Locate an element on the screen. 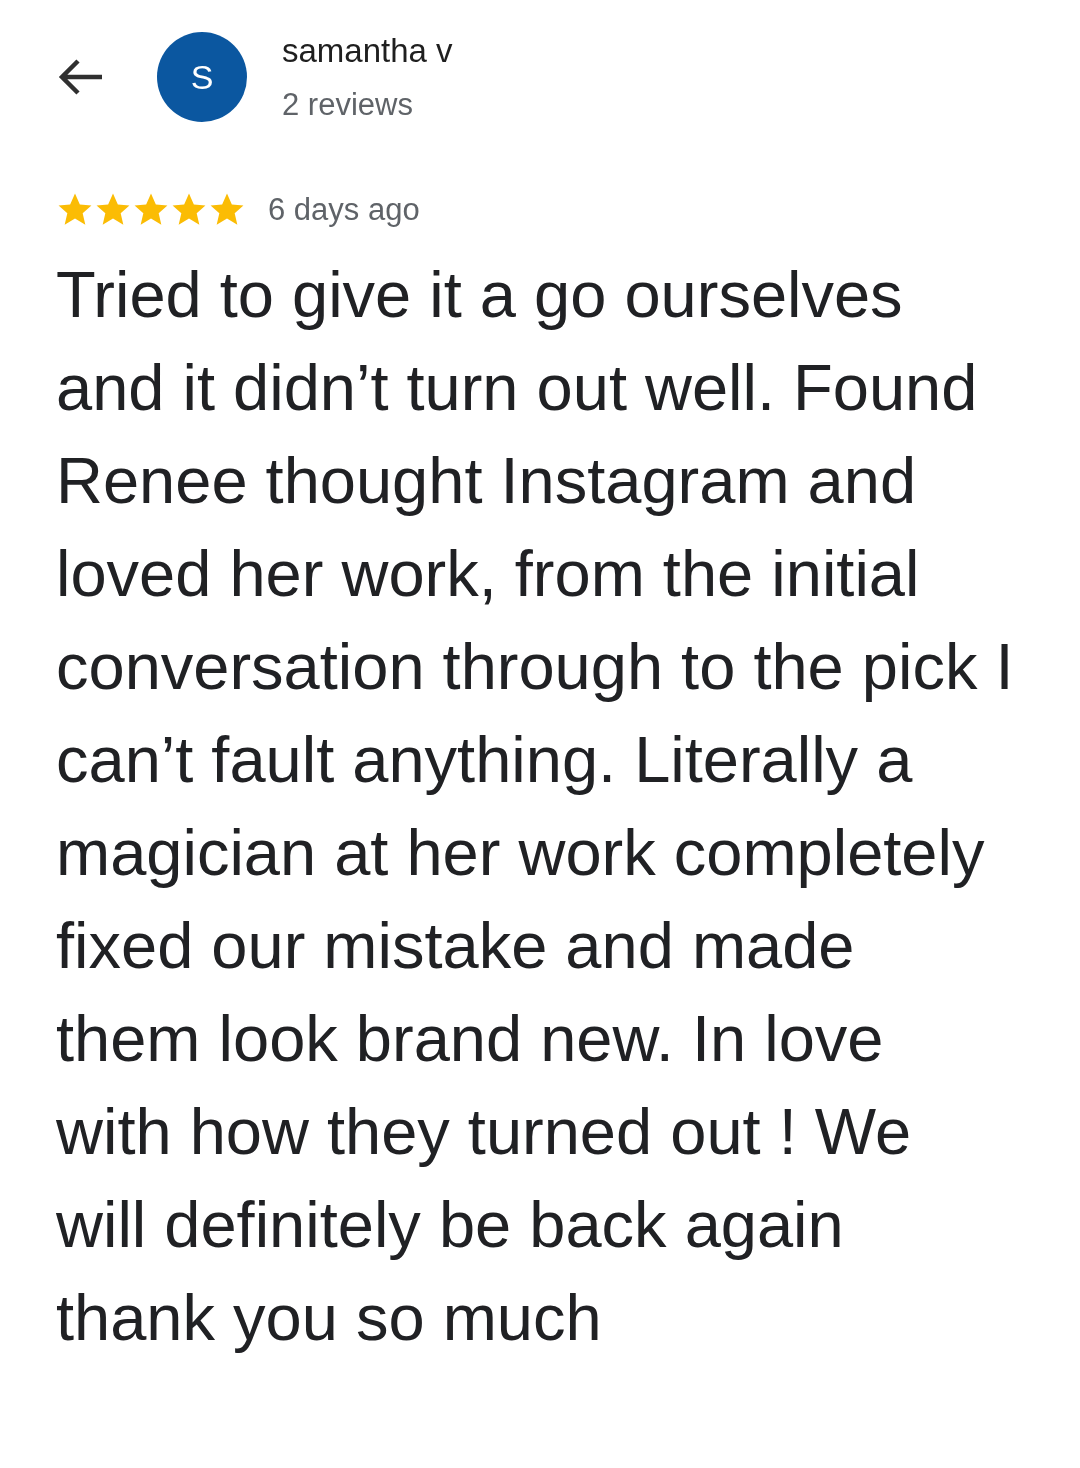  review-count: 2 reviews is located at coordinates (348, 105).